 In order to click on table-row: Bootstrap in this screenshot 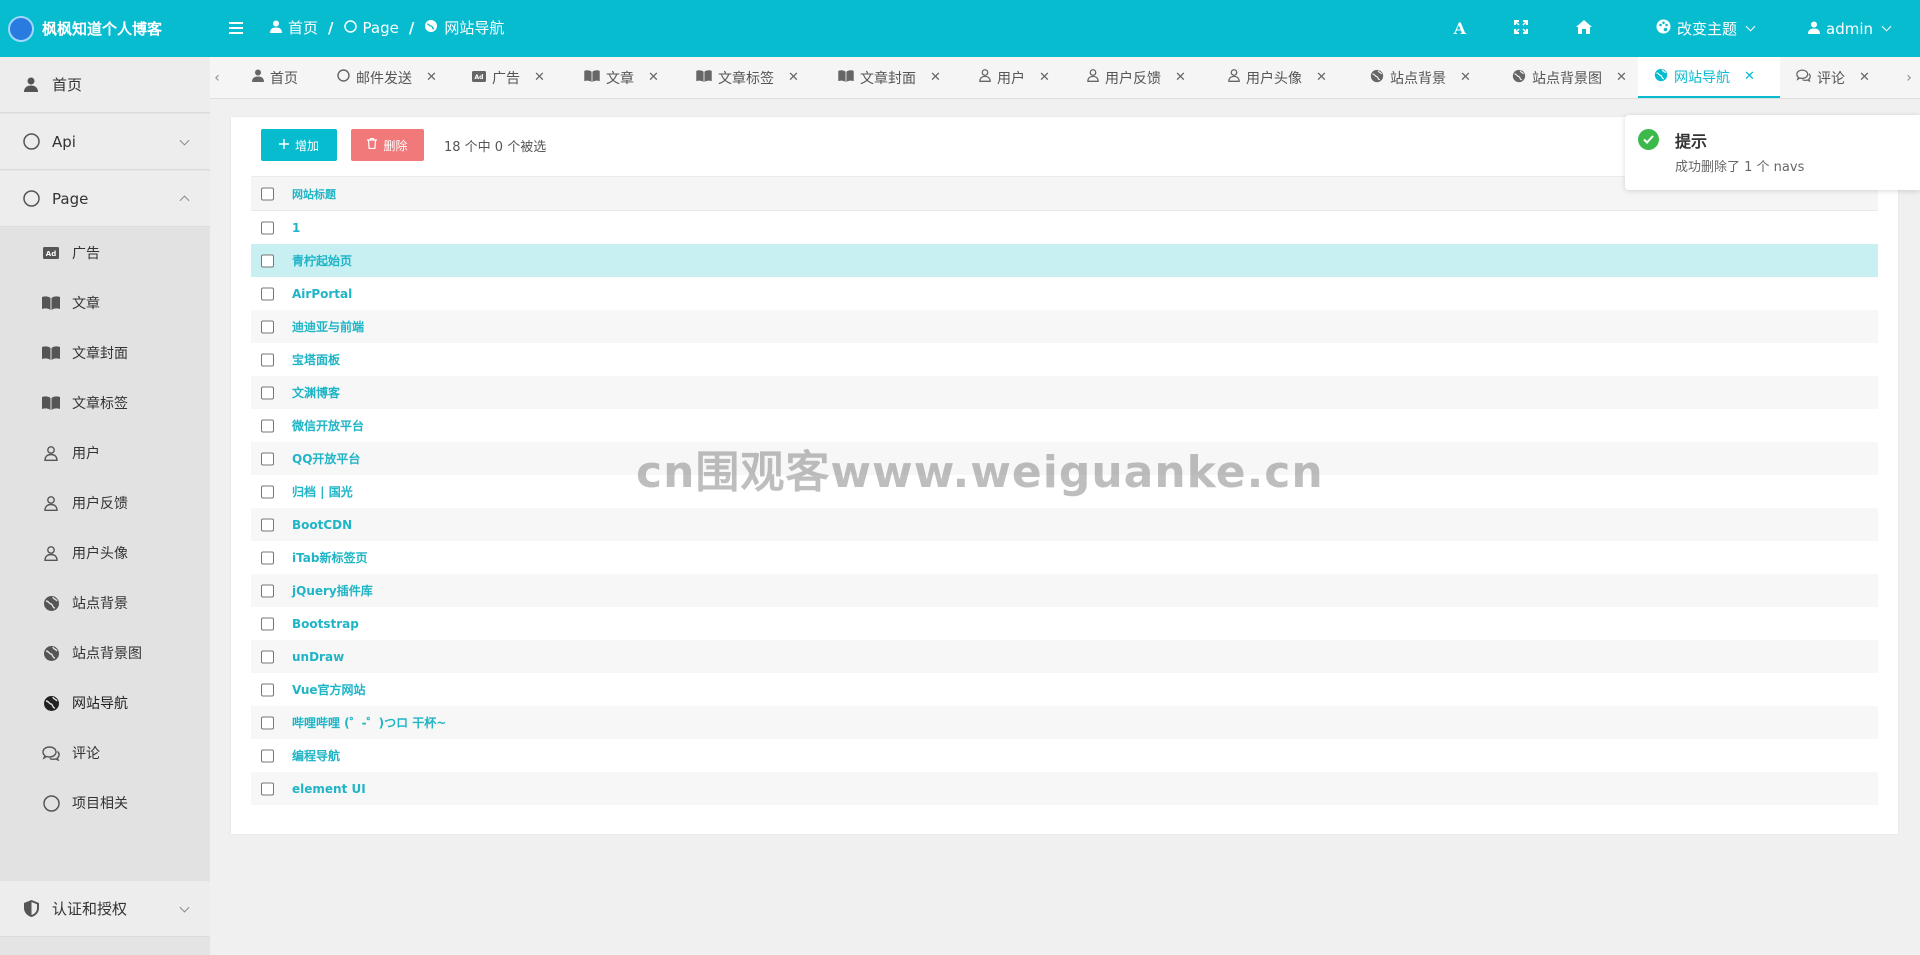, I will do `click(1064, 623)`.